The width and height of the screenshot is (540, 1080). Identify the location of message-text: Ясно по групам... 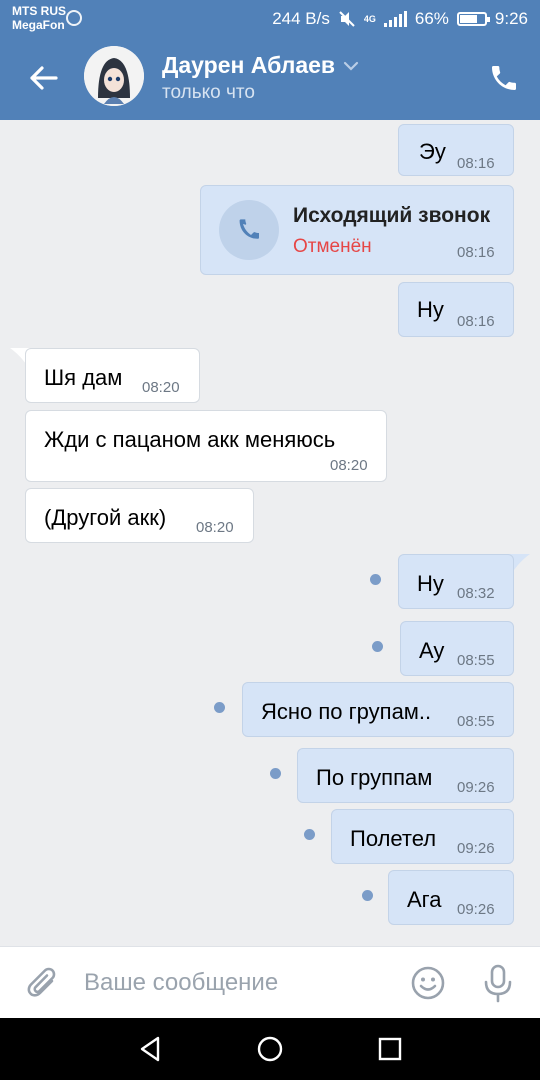
(346, 711).